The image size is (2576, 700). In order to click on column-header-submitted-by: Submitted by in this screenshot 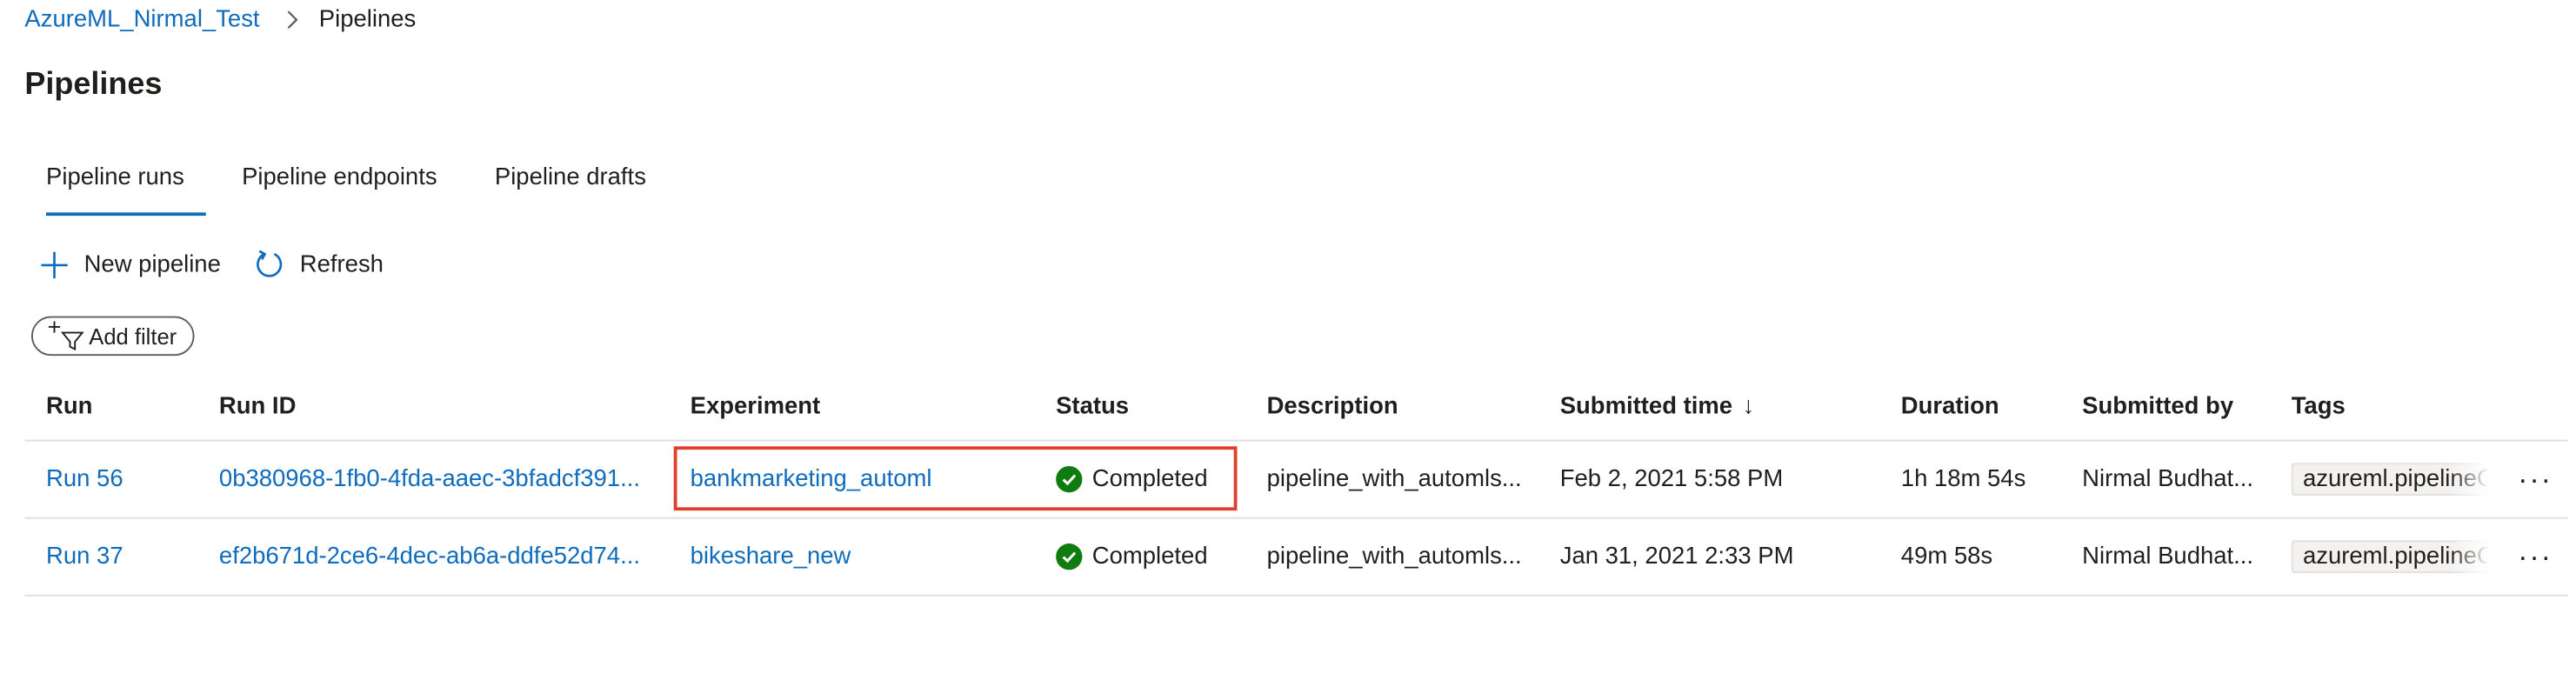, I will do `click(2179, 406)`.